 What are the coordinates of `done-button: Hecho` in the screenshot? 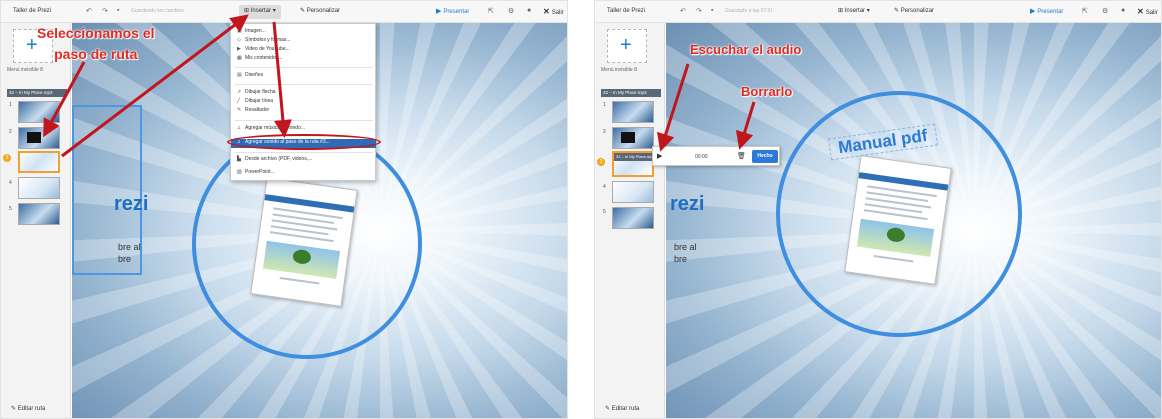 It's located at (765, 156).